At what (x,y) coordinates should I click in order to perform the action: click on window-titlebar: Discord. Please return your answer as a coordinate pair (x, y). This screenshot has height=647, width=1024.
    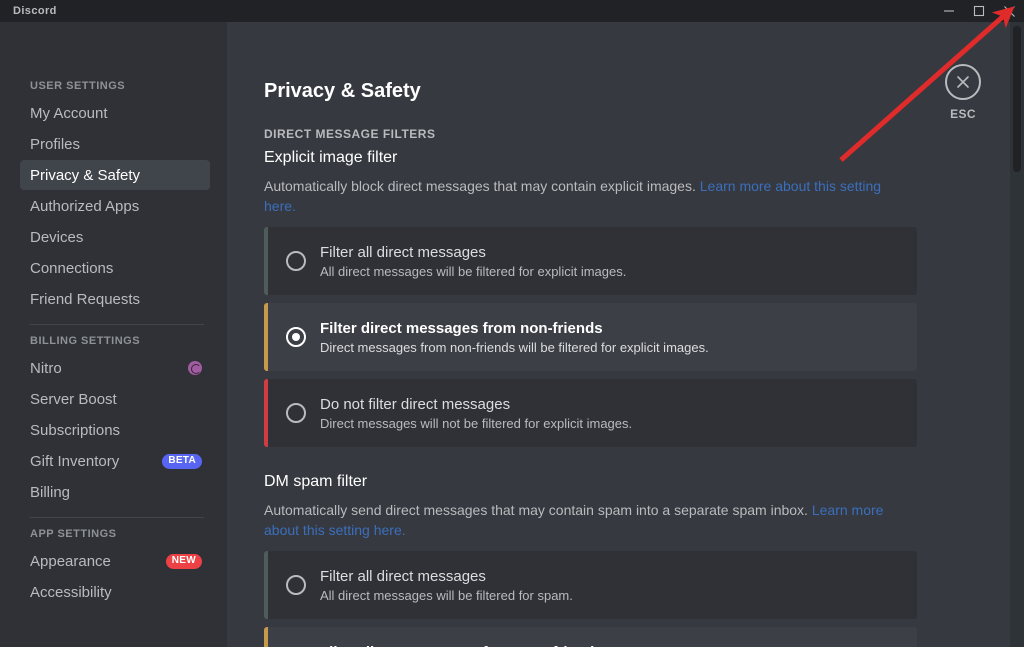
    Looking at the image, I should click on (512, 11).